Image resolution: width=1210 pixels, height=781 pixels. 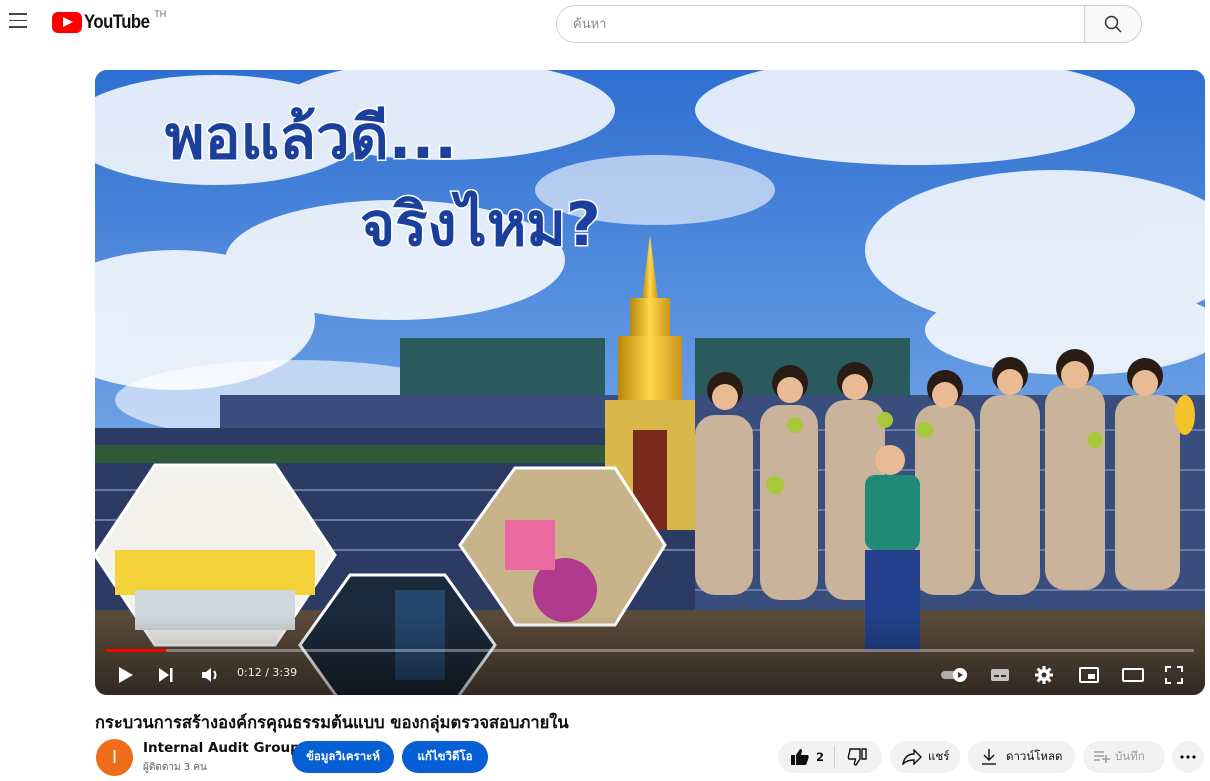 I want to click on dislike-button, so click(x=857, y=757).